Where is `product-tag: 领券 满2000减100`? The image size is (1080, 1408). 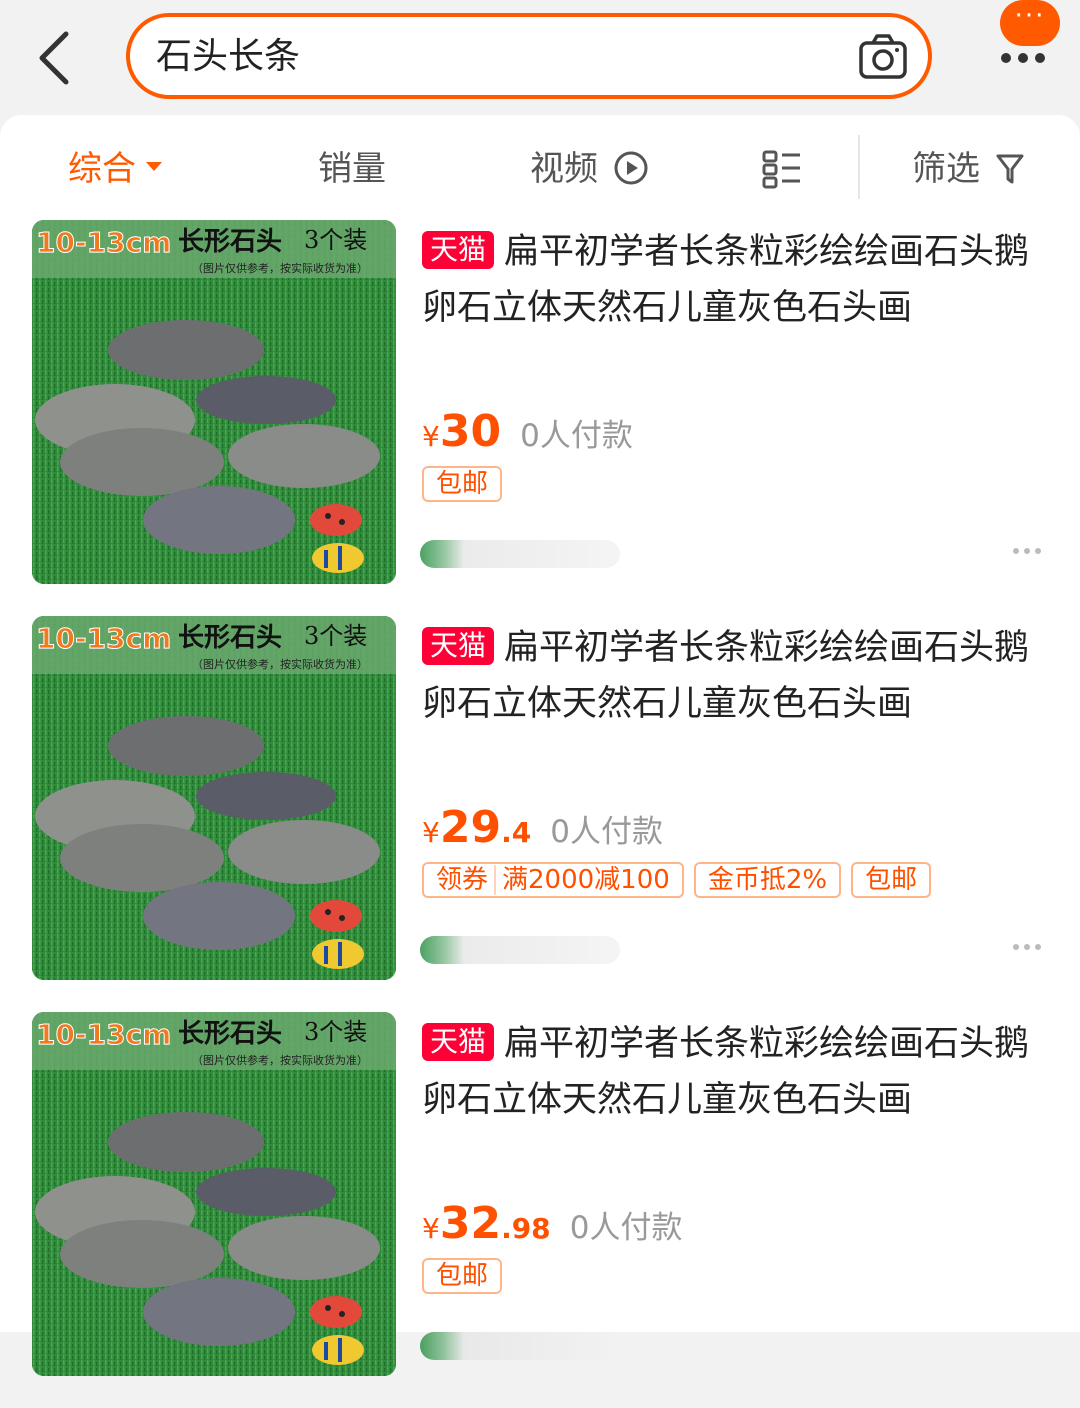
product-tag: 领券 满2000减100 is located at coordinates (553, 880).